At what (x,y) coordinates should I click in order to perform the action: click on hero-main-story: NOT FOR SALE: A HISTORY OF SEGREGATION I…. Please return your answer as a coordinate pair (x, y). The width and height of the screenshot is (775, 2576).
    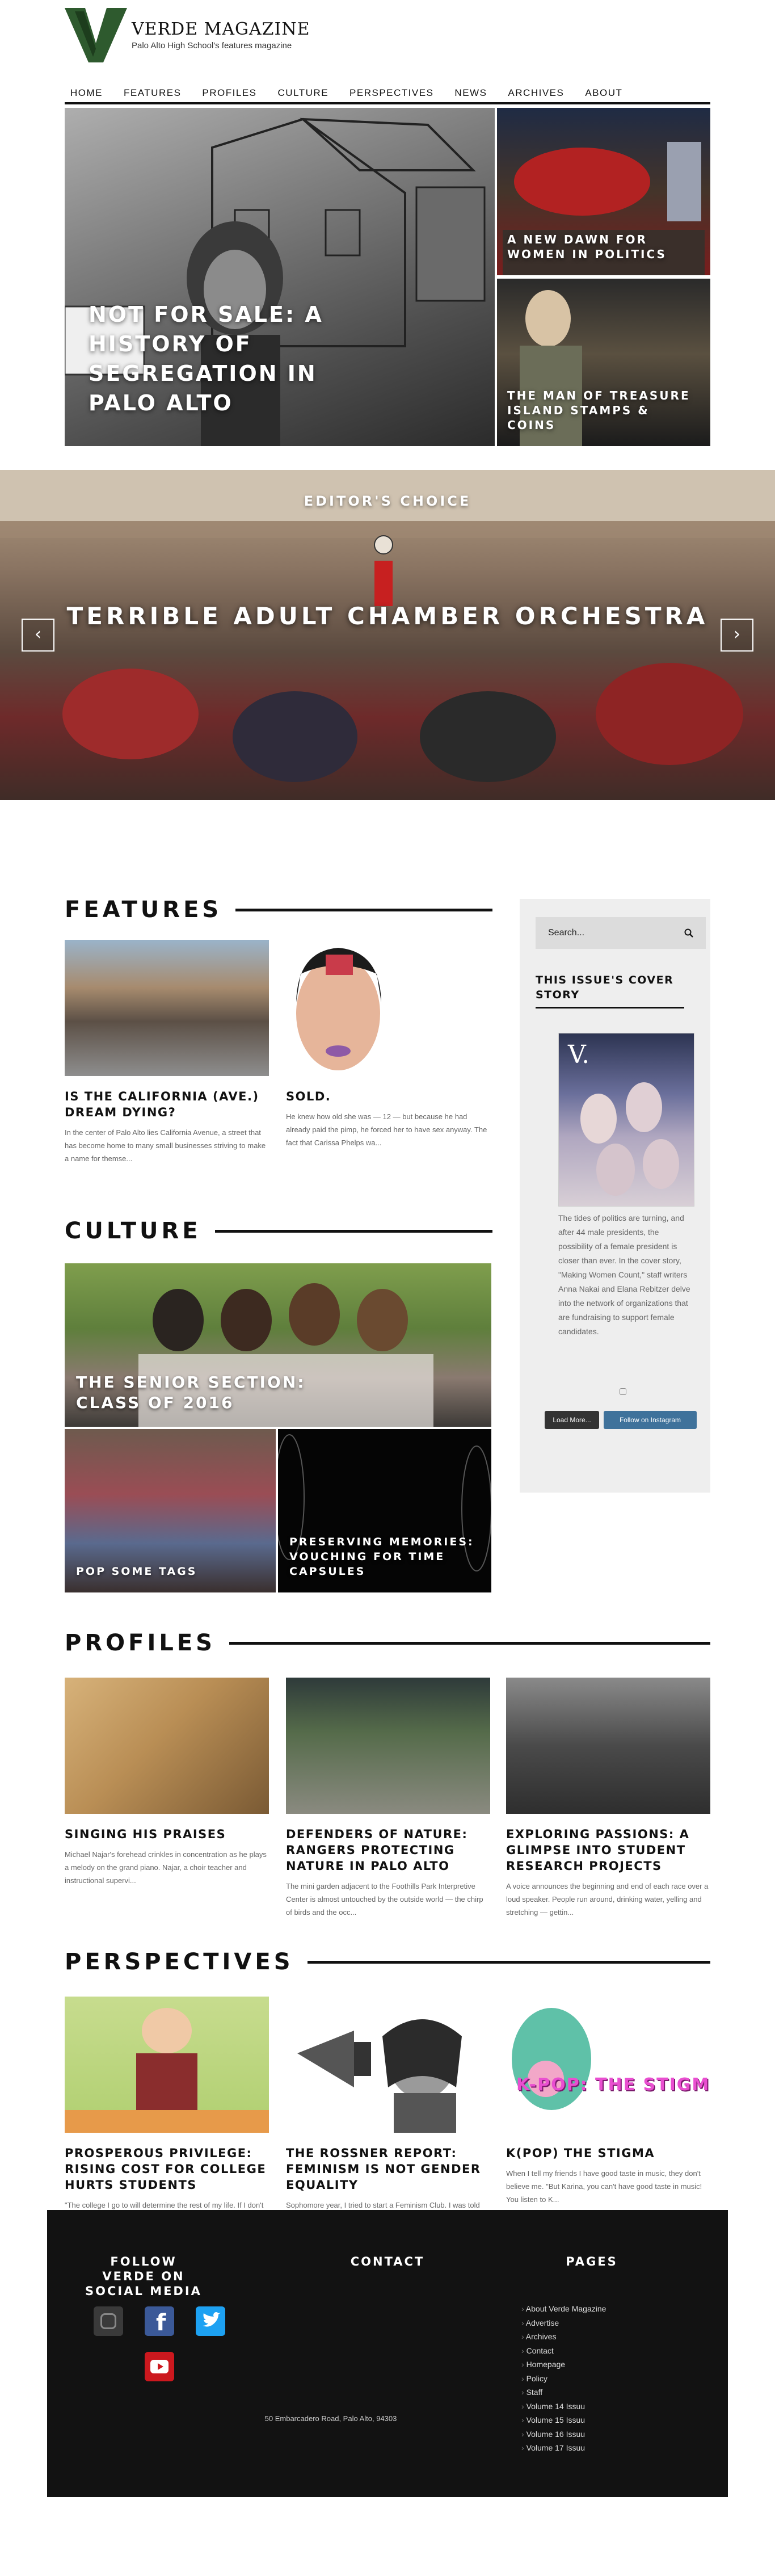
    Looking at the image, I should click on (280, 277).